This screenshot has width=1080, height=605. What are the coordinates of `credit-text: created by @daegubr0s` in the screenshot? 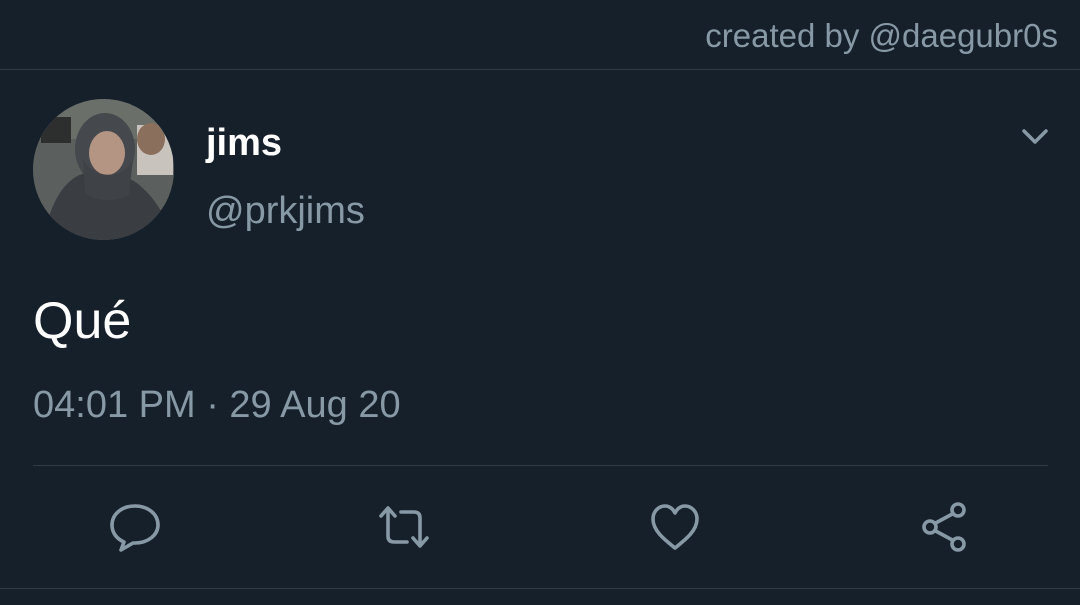 It's located at (881, 35).